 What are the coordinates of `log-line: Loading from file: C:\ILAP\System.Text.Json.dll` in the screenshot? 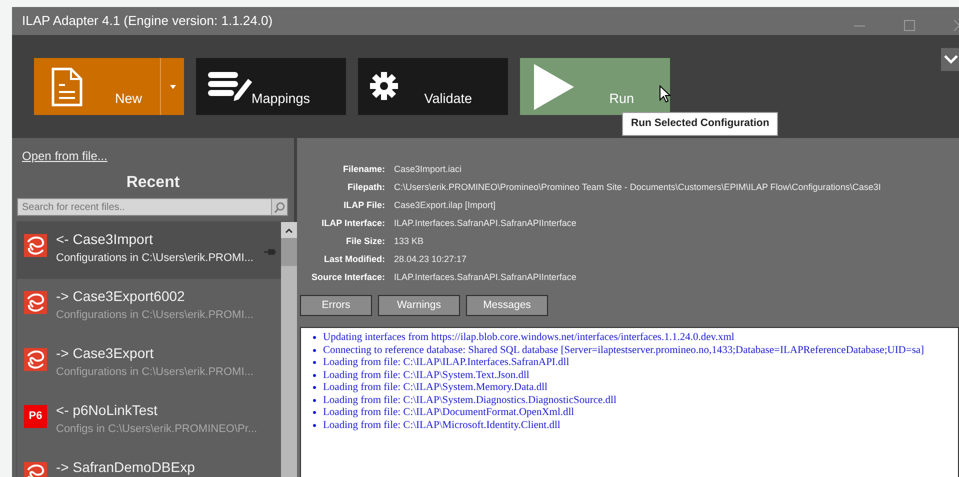 It's located at (426, 375).